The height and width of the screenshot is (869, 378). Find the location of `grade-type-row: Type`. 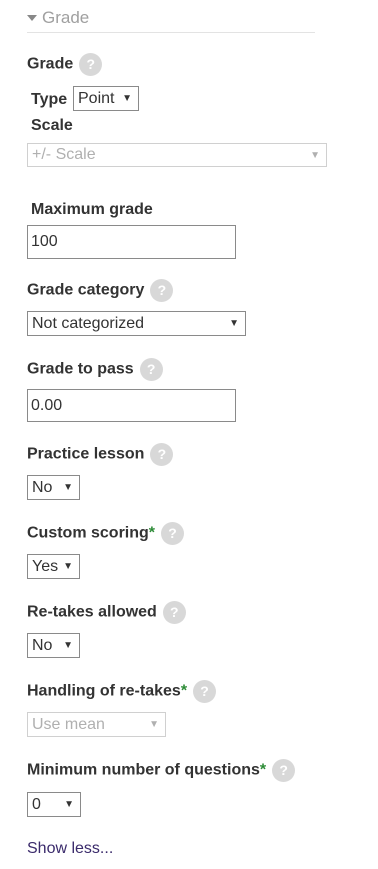

grade-type-row: Type is located at coordinates (49, 100).